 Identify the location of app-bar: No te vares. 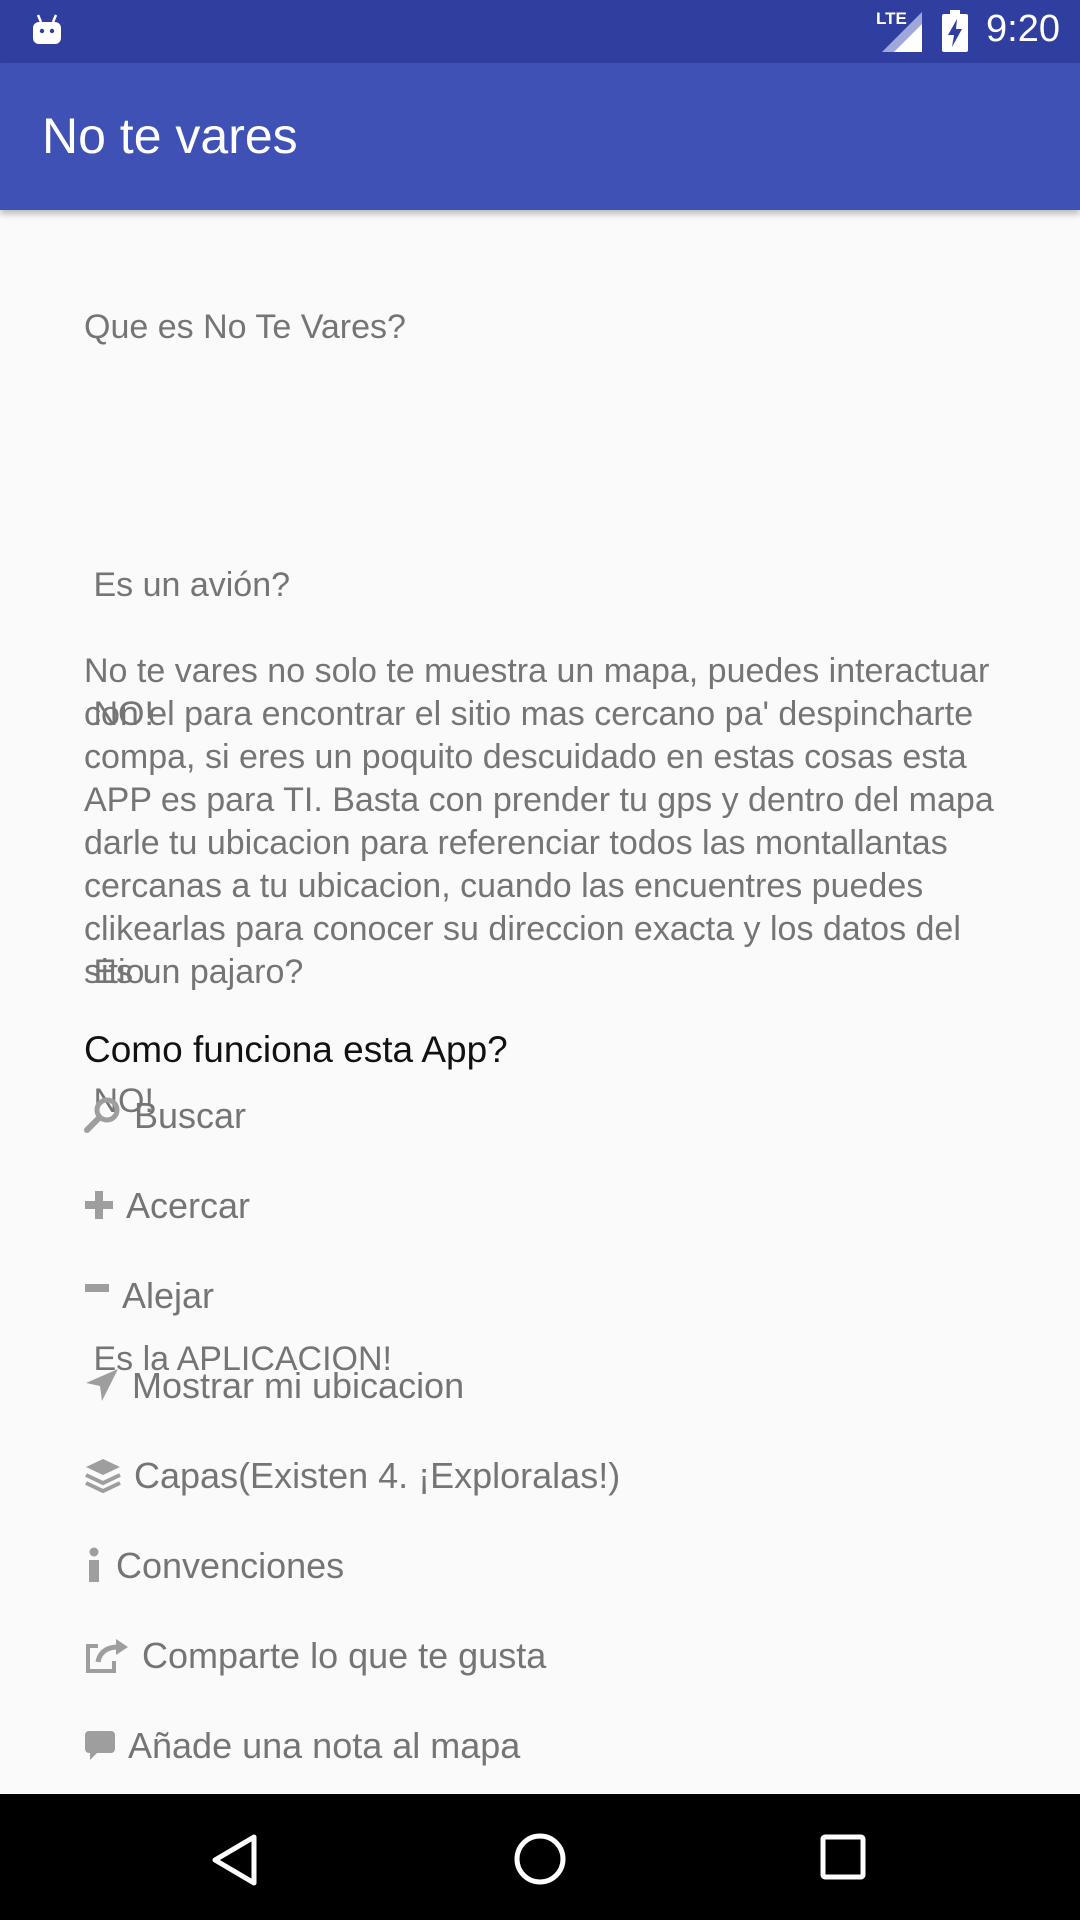
(540, 136).